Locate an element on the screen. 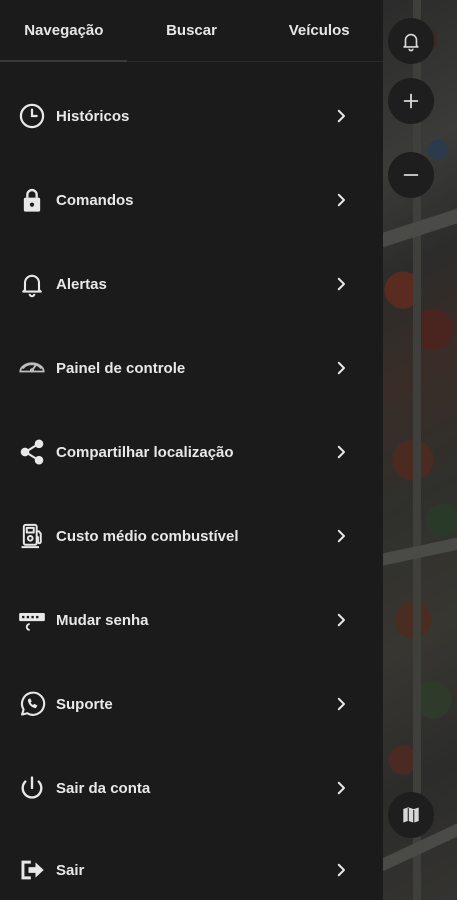 The width and height of the screenshot is (457, 900). map-alerts-button is located at coordinates (411, 41).